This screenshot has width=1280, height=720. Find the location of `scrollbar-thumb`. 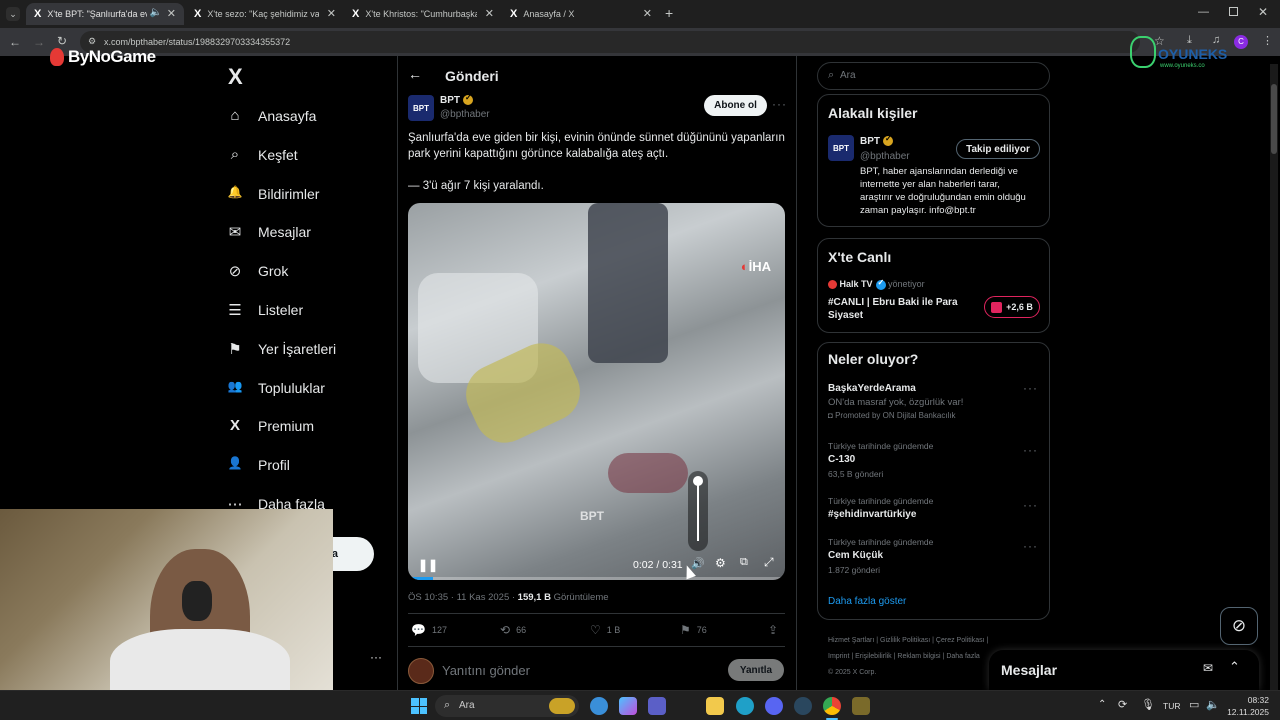

scrollbar-thumb is located at coordinates (1274, 119).